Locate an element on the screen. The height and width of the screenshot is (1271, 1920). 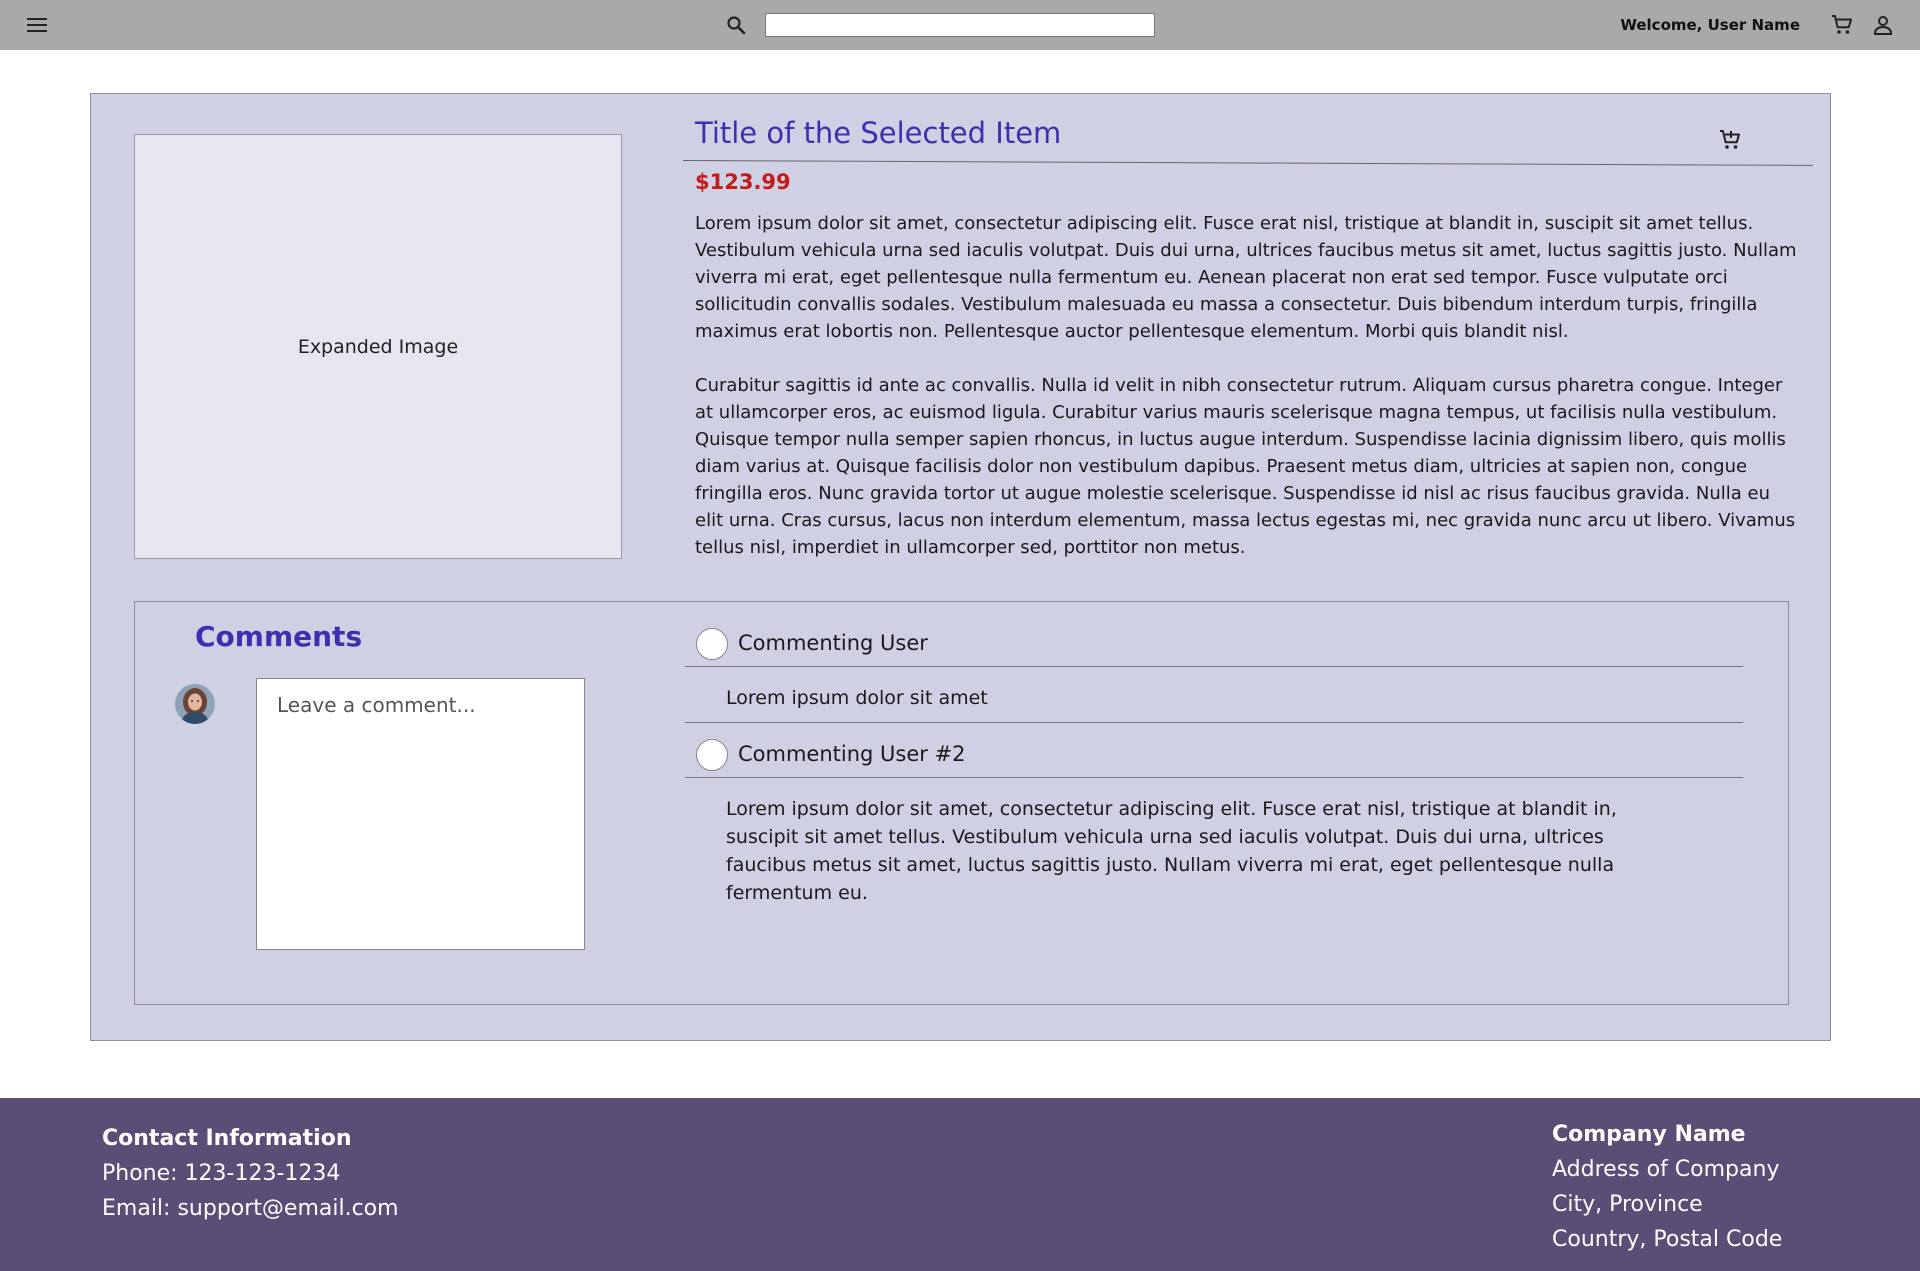
company-name: Company Name is located at coordinates (1649, 1134).